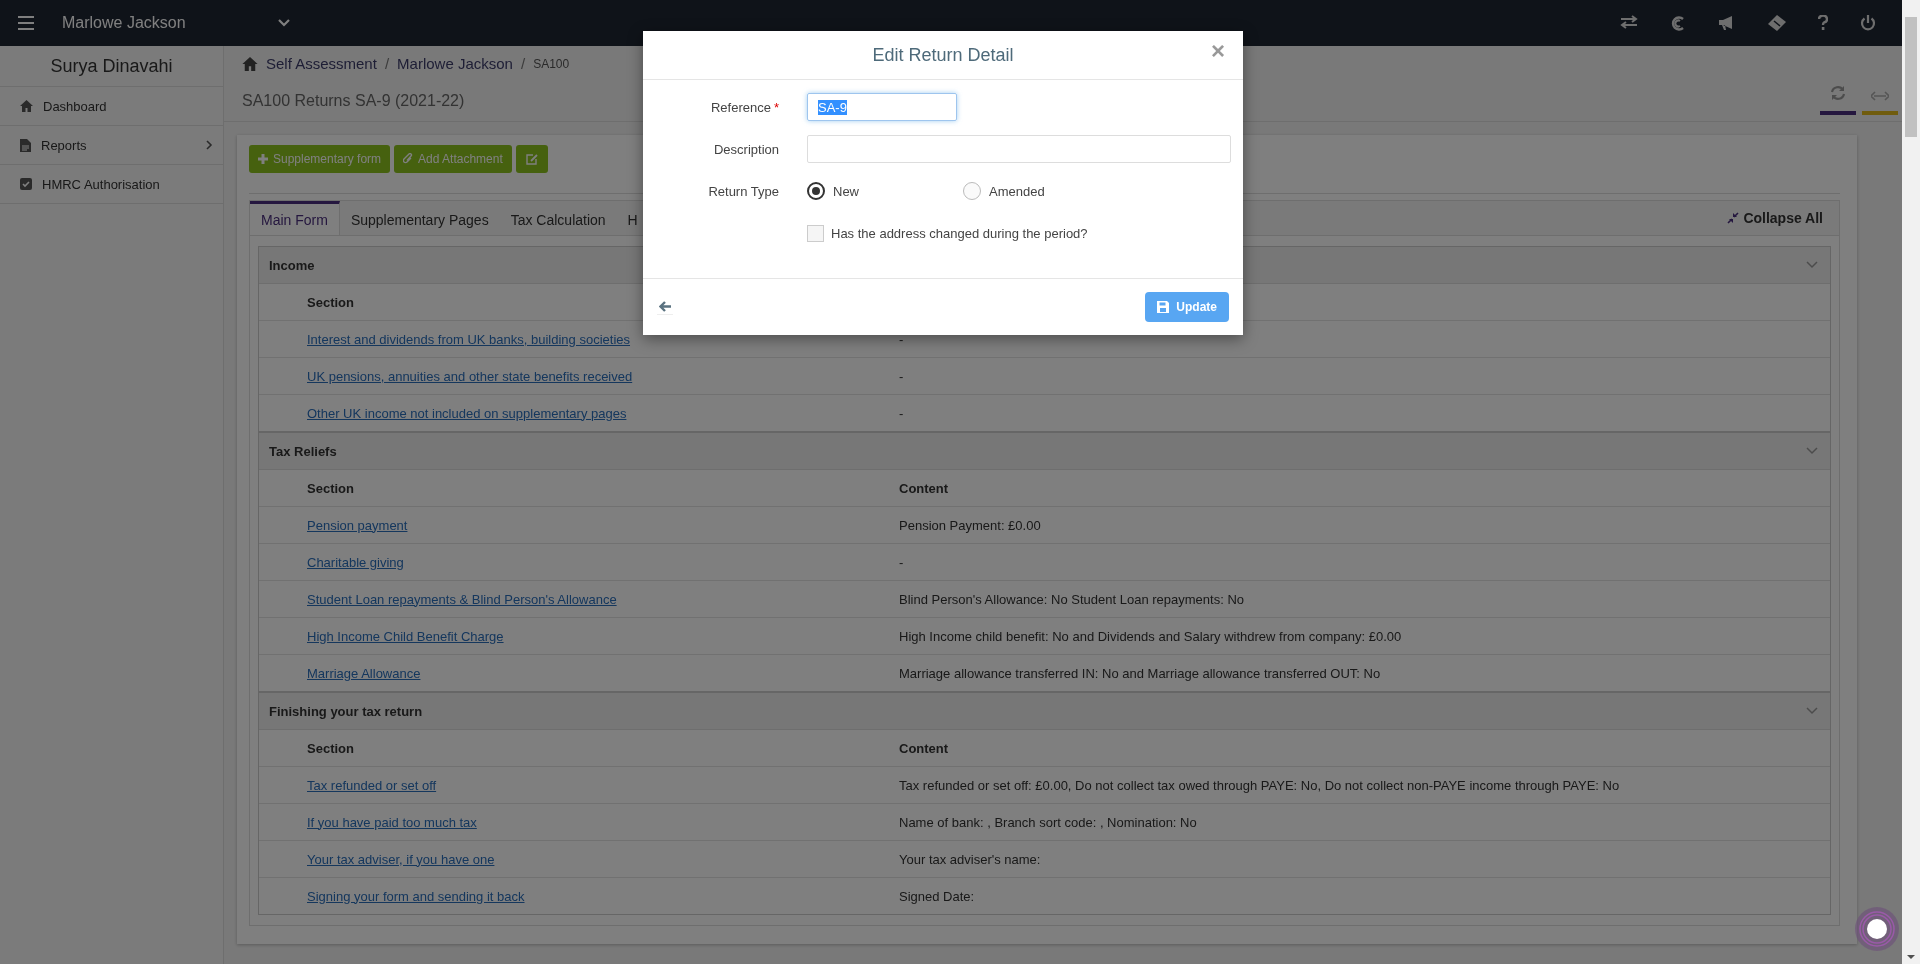 Image resolution: width=1920 pixels, height=964 pixels. Describe the element at coordinates (1163, 307) in the screenshot. I see `save-icon` at that location.